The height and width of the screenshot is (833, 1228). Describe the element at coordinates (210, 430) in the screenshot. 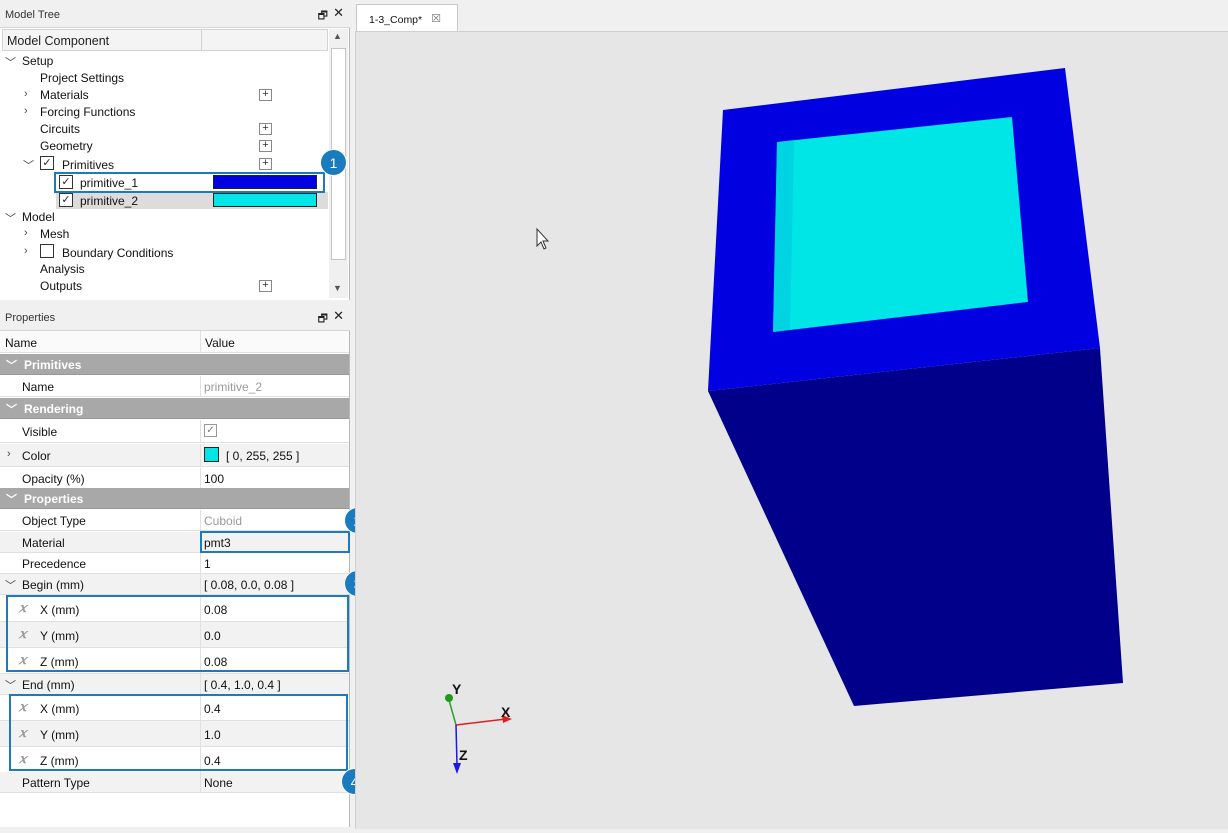

I see `visible-checkbox: ✓` at that location.